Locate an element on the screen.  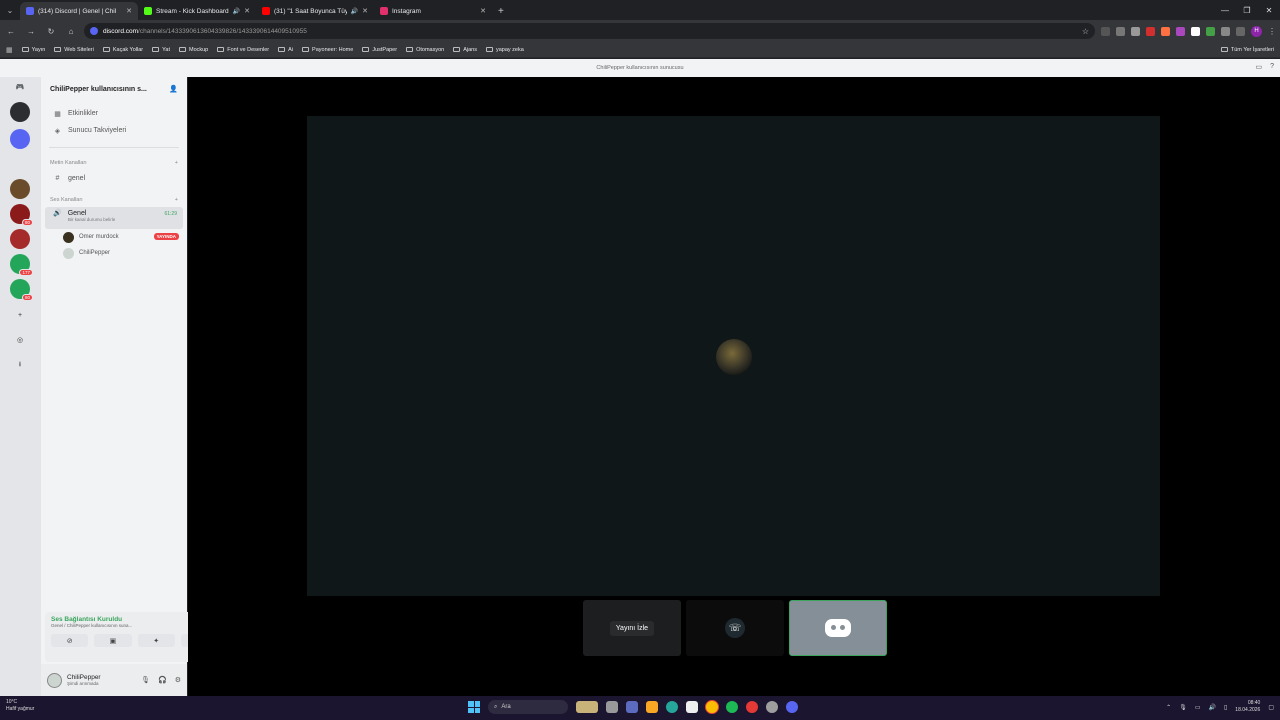
microphone-icon: 🎙 is located at coordinates (145, 680).